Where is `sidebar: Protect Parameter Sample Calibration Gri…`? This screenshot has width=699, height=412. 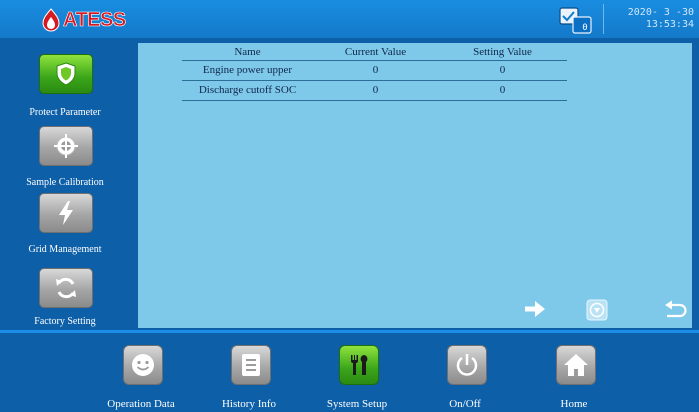 sidebar: Protect Parameter Sample Calibration Gri… is located at coordinates (65, 184).